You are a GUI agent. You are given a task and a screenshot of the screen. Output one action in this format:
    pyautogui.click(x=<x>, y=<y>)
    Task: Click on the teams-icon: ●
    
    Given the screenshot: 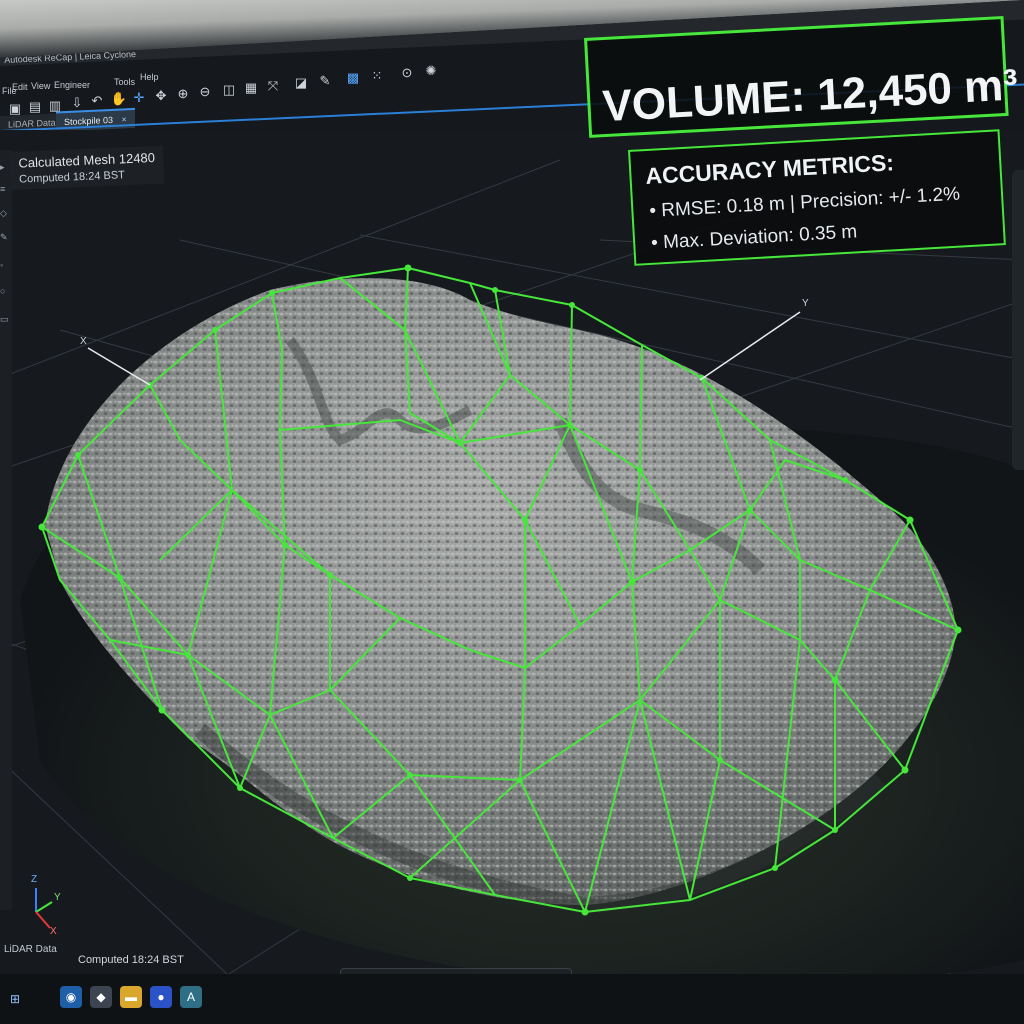 What is the action you would take?
    pyautogui.click(x=161, y=997)
    